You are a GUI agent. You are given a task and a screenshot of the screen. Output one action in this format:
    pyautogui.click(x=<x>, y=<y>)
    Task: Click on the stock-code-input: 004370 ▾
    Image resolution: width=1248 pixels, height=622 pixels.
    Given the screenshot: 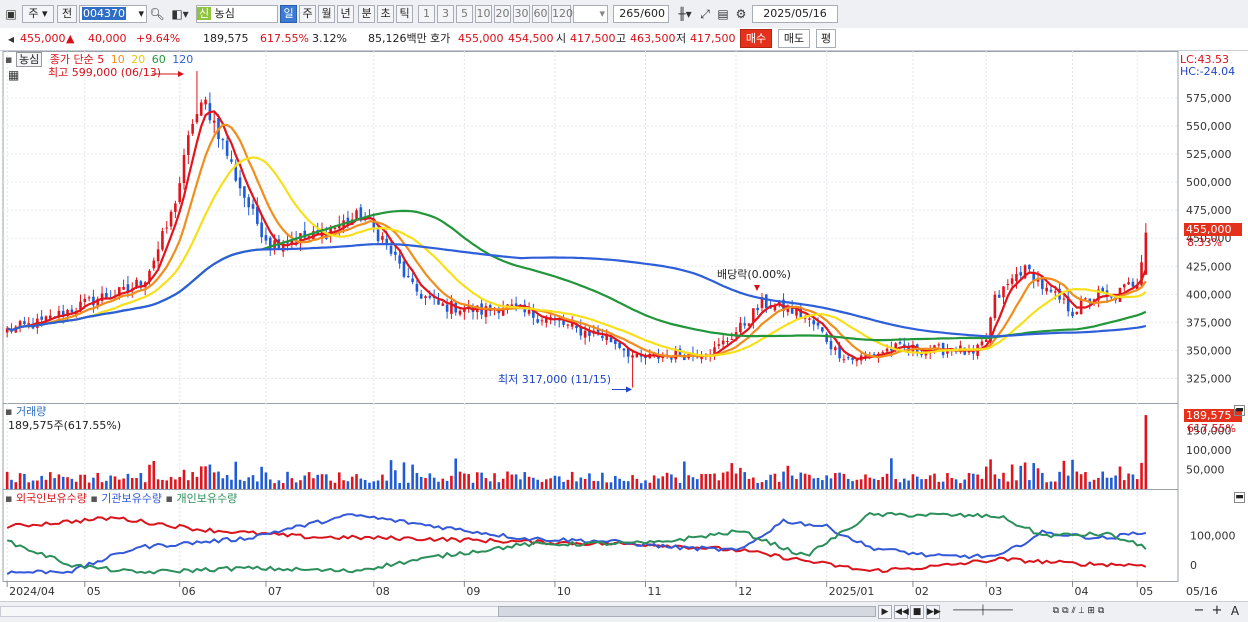 What is the action you would take?
    pyautogui.click(x=113, y=14)
    